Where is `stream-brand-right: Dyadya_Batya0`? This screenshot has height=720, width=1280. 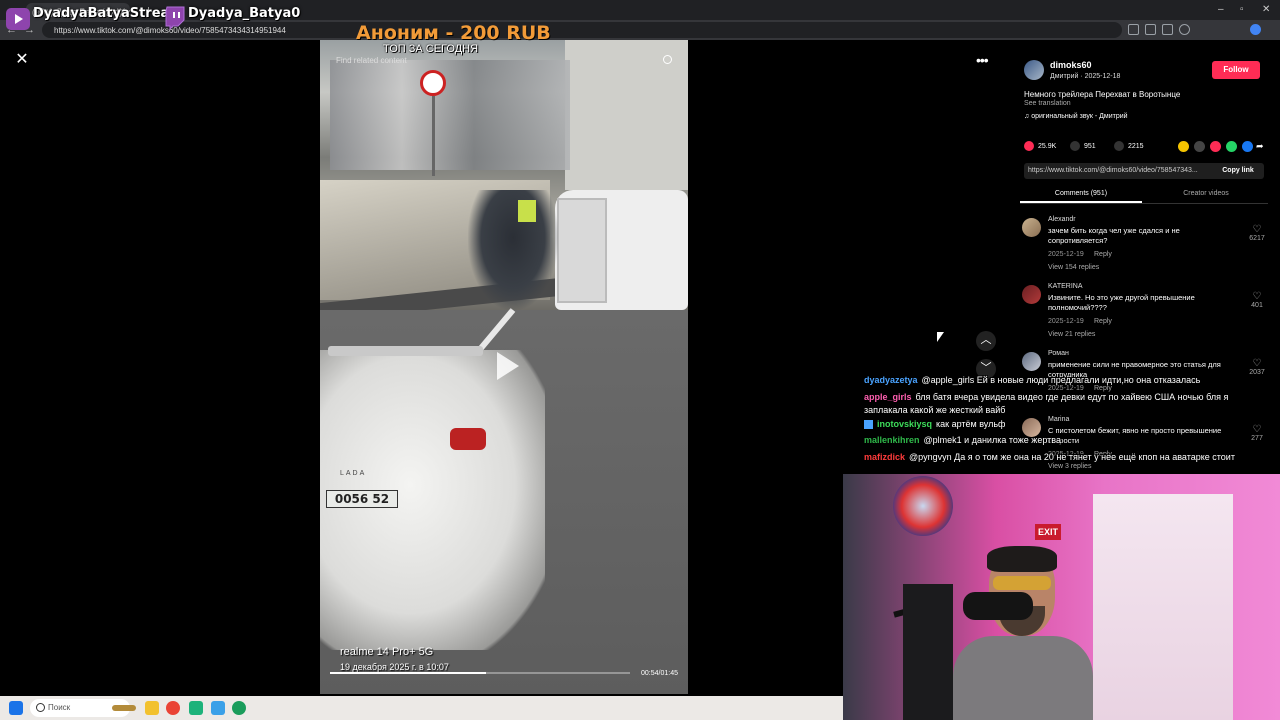 stream-brand-right: Dyadya_Batya0 is located at coordinates (244, 13).